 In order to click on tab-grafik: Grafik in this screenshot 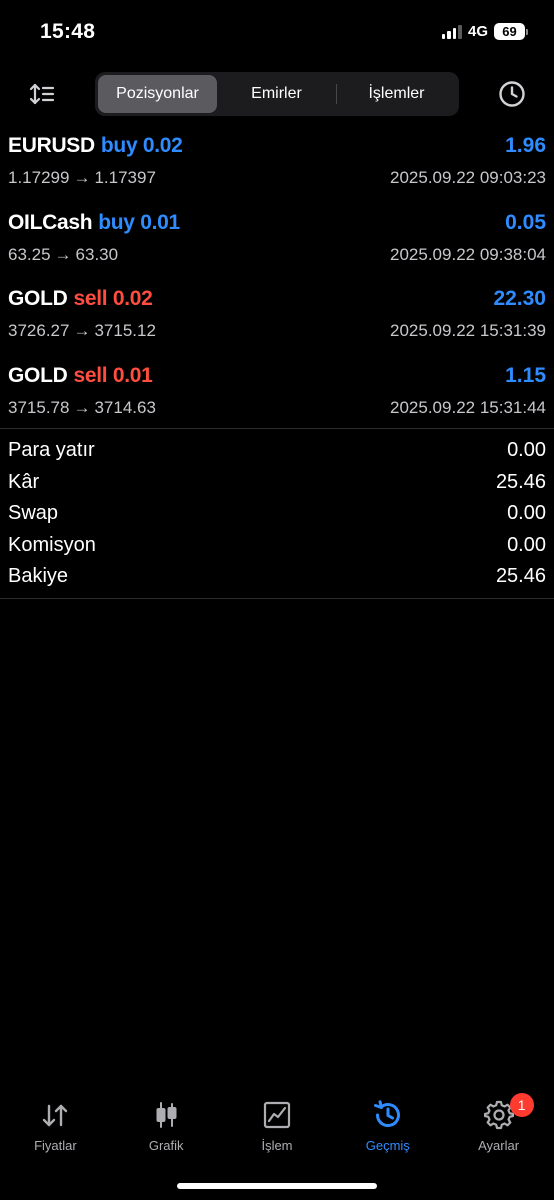, I will do `click(166, 1125)`.